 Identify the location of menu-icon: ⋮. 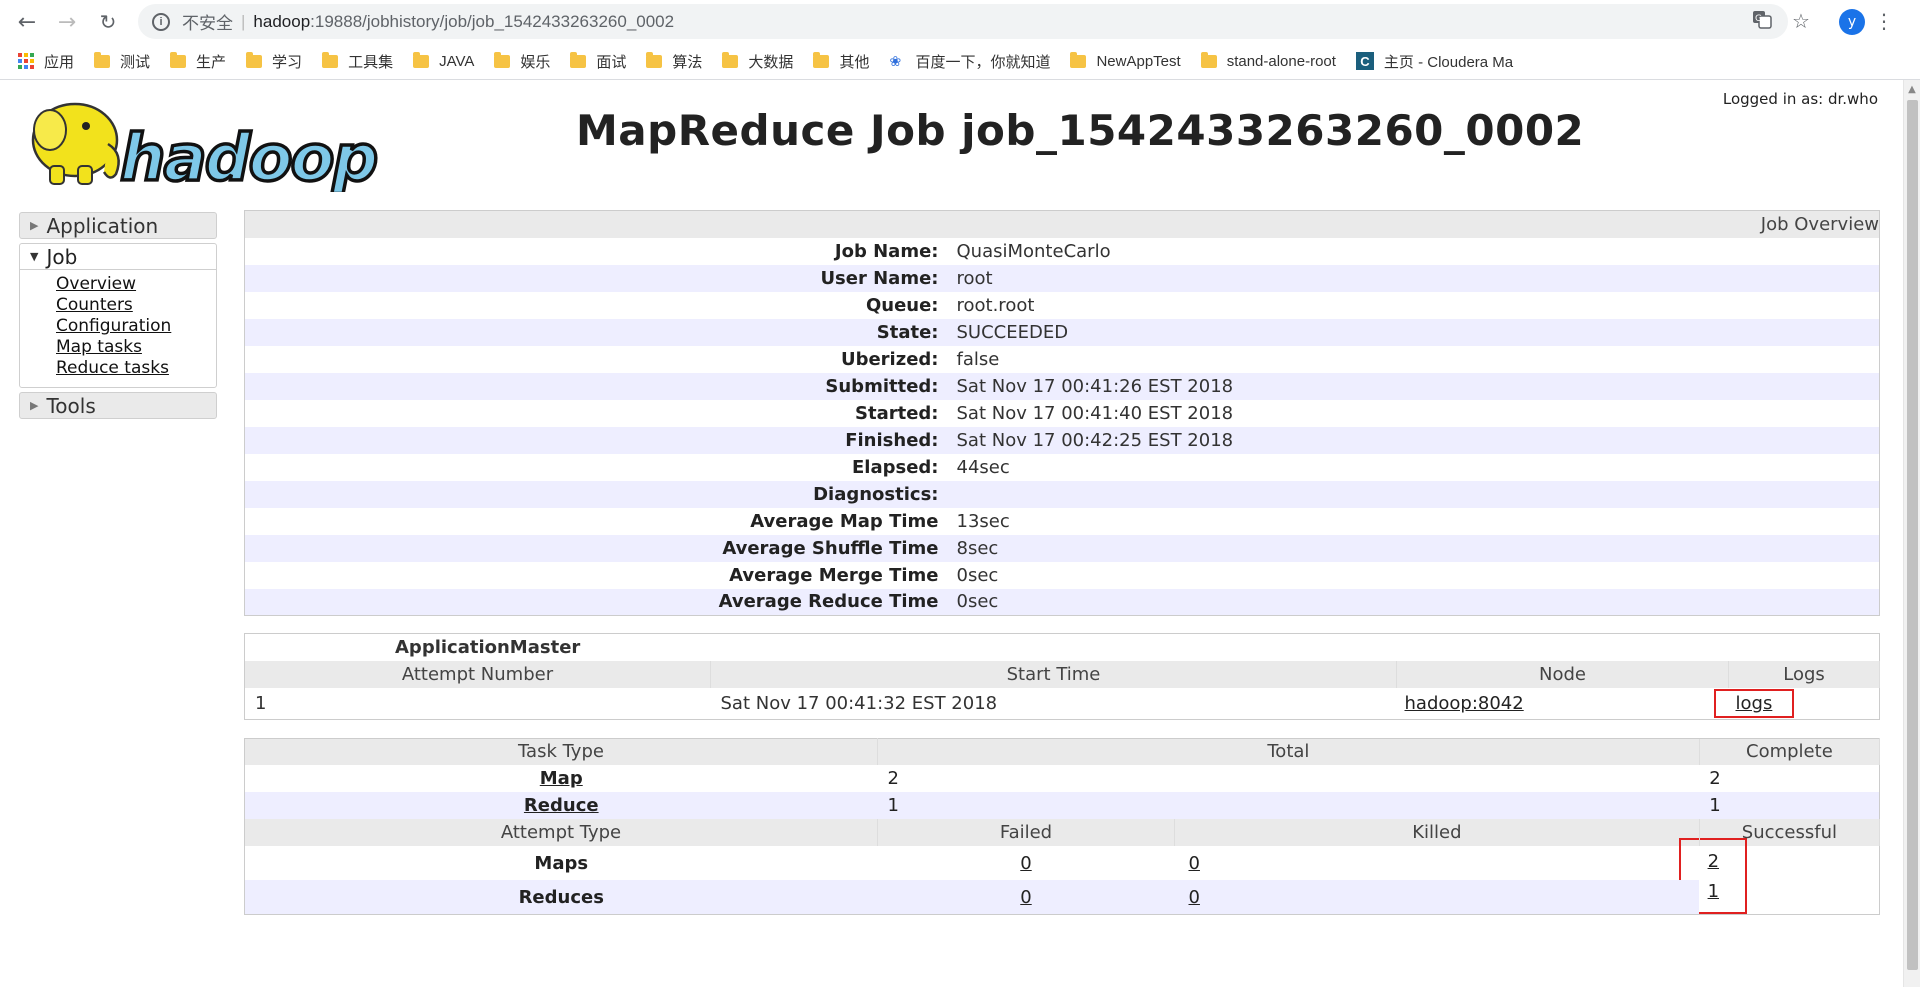
(1884, 21).